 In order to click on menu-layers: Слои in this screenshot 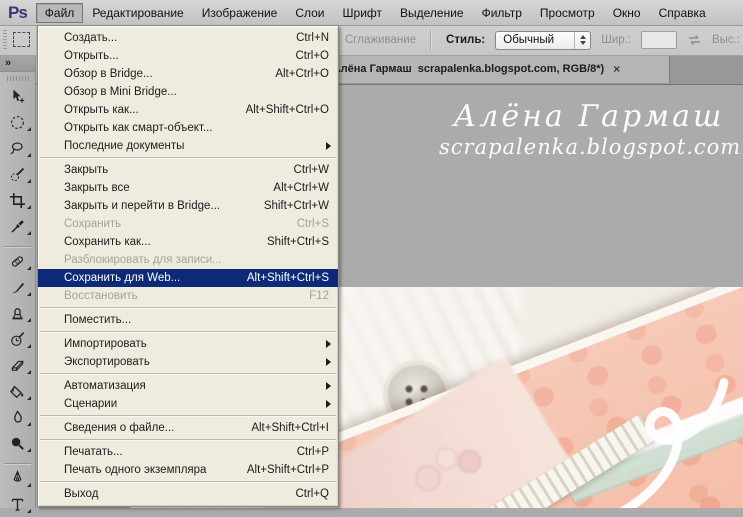, I will do `click(309, 13)`.